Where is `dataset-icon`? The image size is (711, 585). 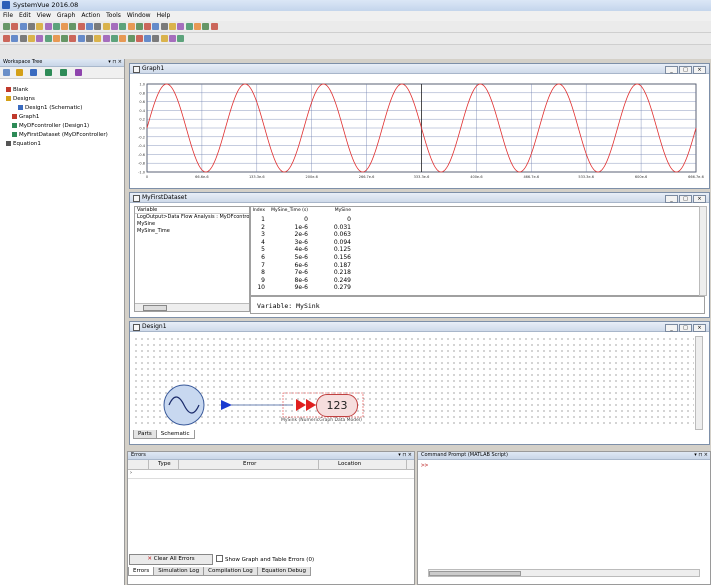 dataset-icon is located at coordinates (48, 72).